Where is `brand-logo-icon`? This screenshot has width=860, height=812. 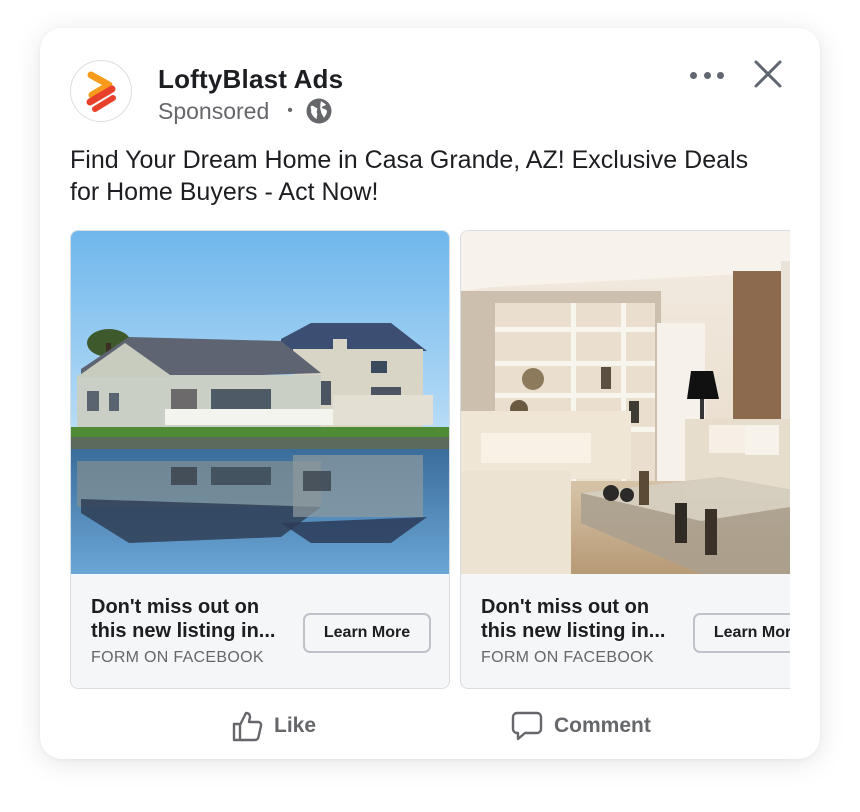 brand-logo-icon is located at coordinates (101, 91).